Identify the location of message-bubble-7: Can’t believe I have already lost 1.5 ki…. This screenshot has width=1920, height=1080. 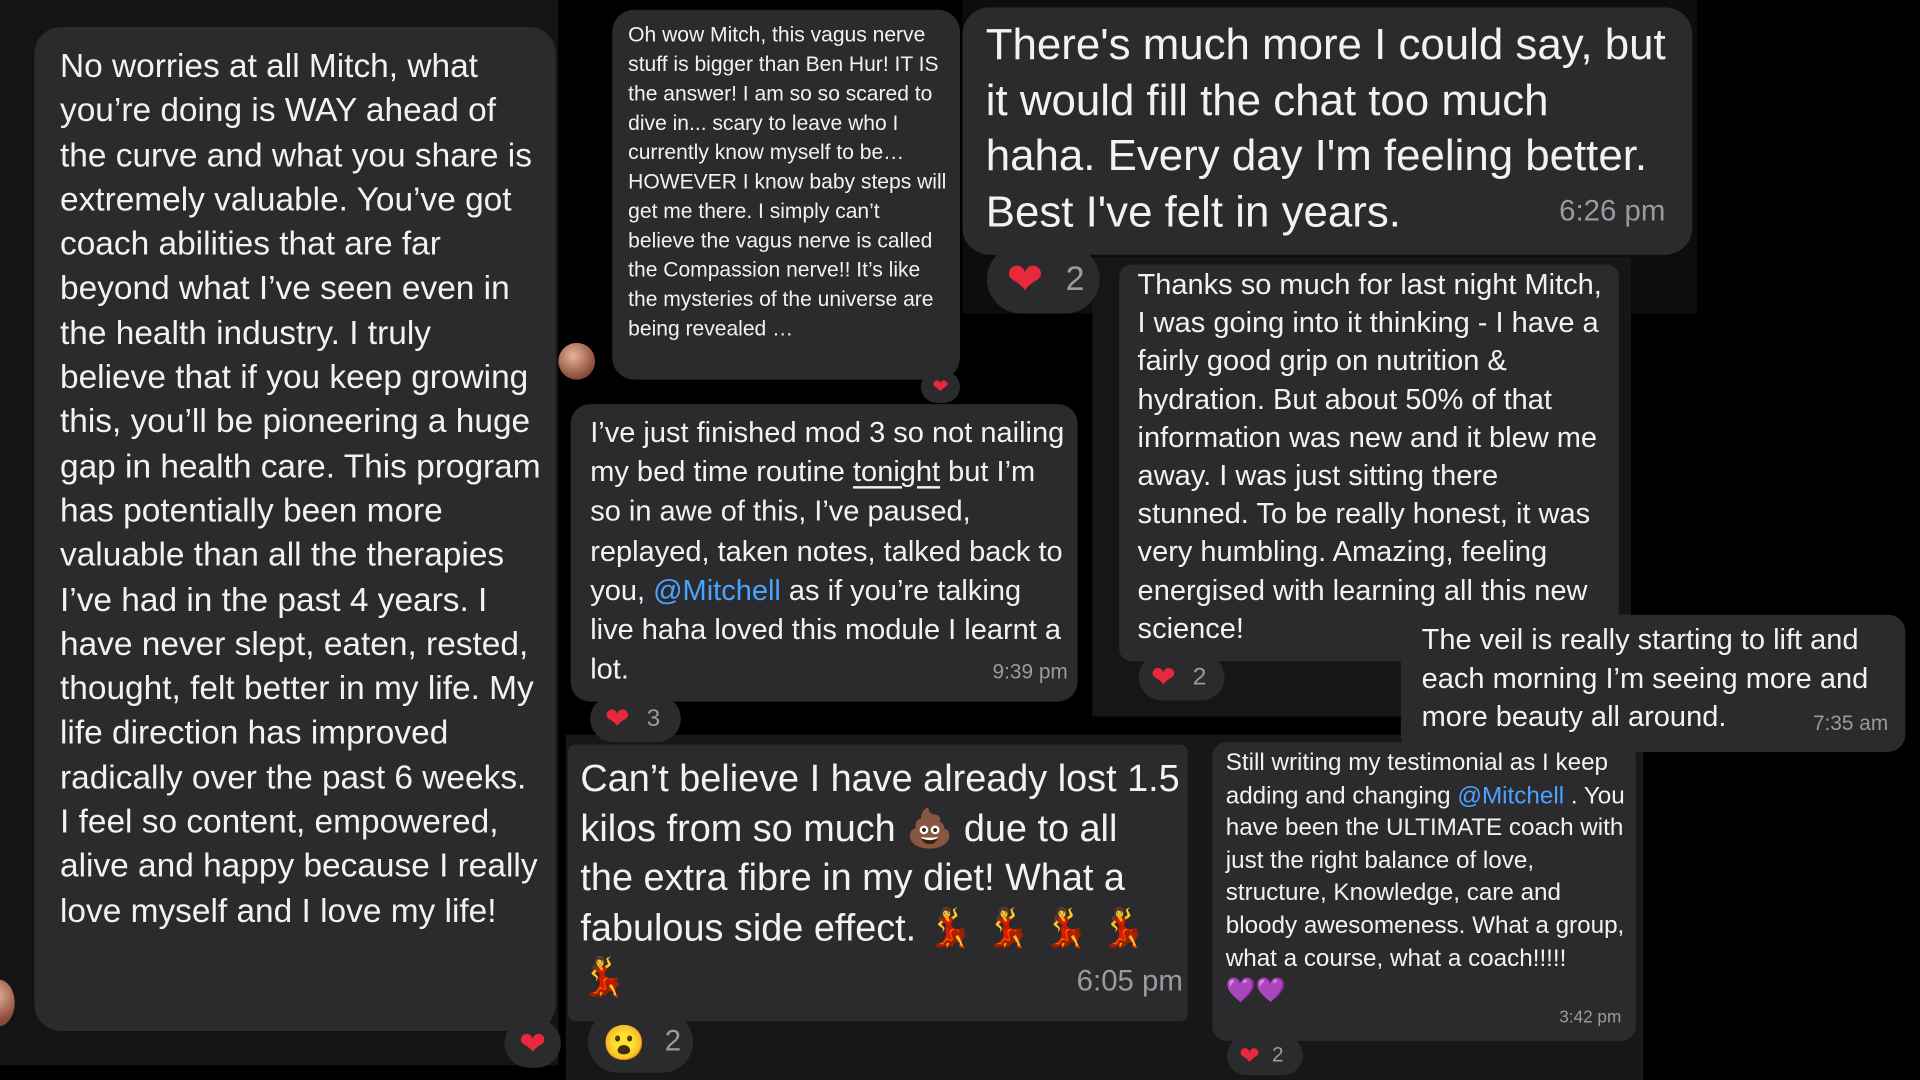
(878, 883).